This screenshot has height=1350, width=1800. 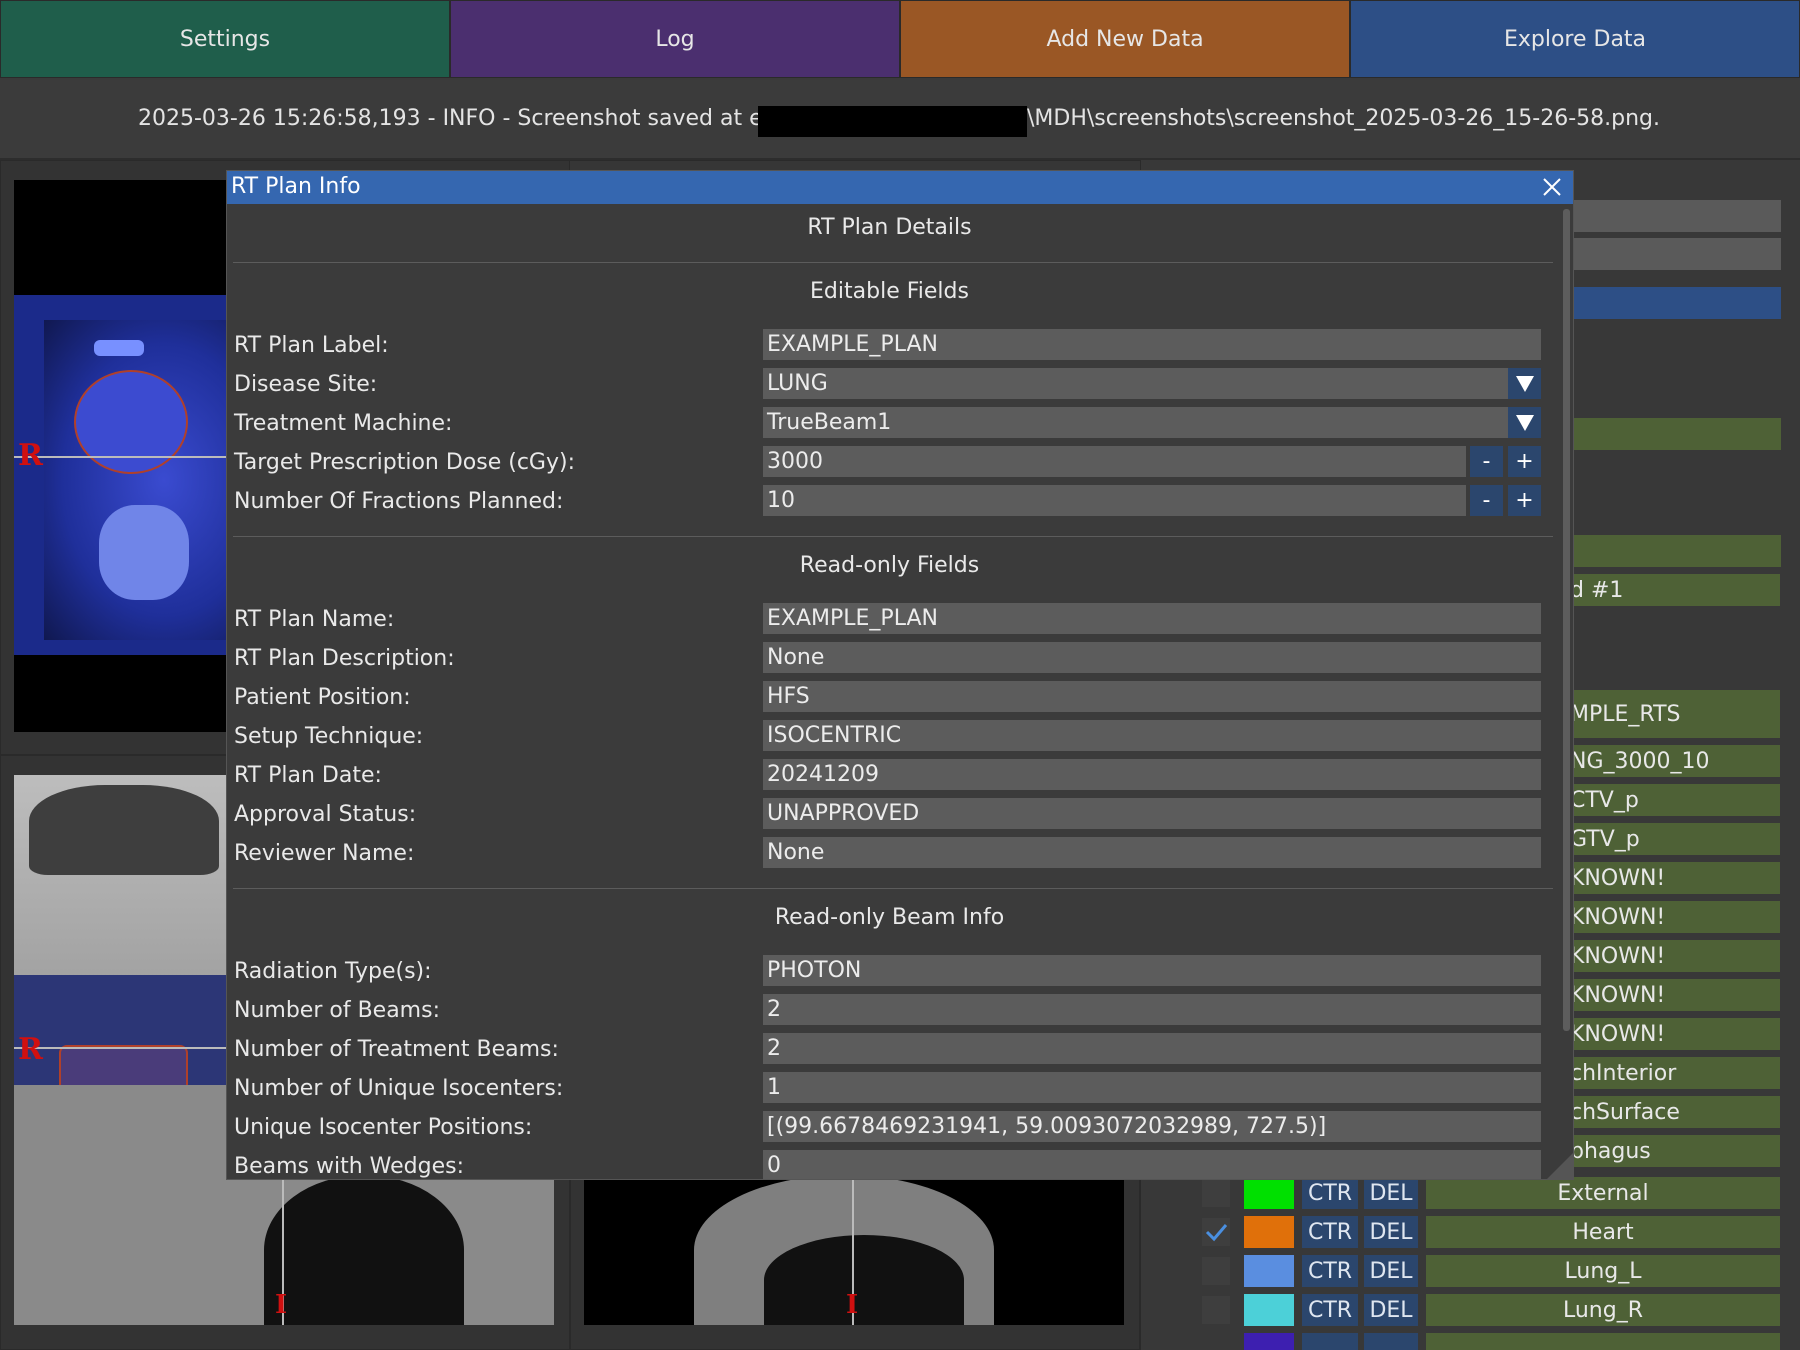 I want to click on treatment-machine-select: TrueBeam1, so click(x=1135, y=422).